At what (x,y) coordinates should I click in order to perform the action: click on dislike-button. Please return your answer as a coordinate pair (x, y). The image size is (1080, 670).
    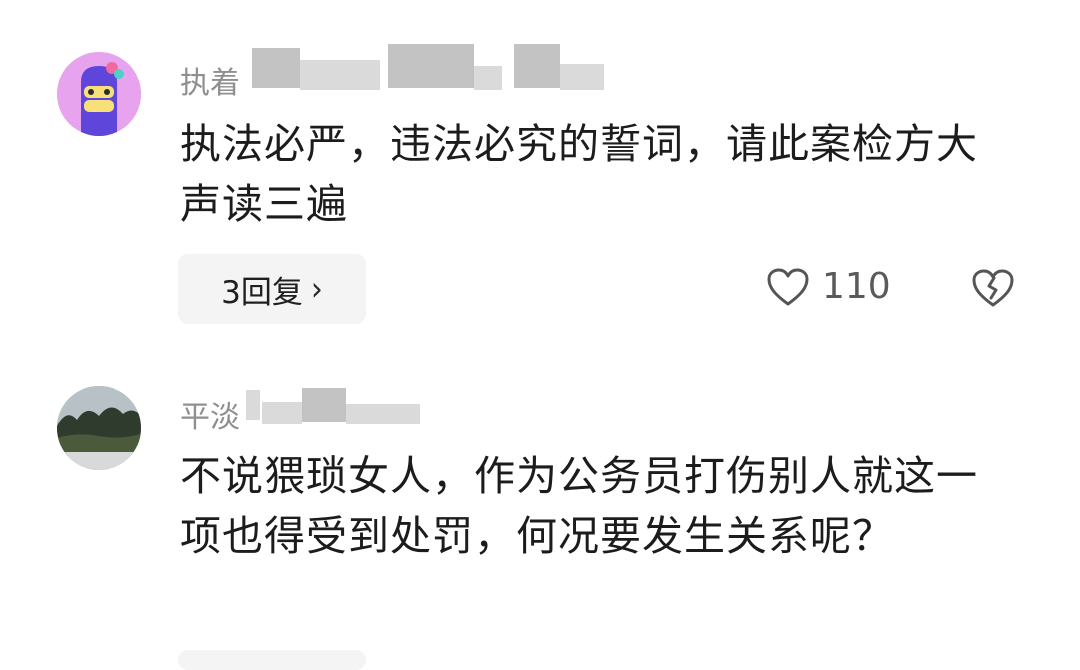
    Looking at the image, I should click on (993, 288).